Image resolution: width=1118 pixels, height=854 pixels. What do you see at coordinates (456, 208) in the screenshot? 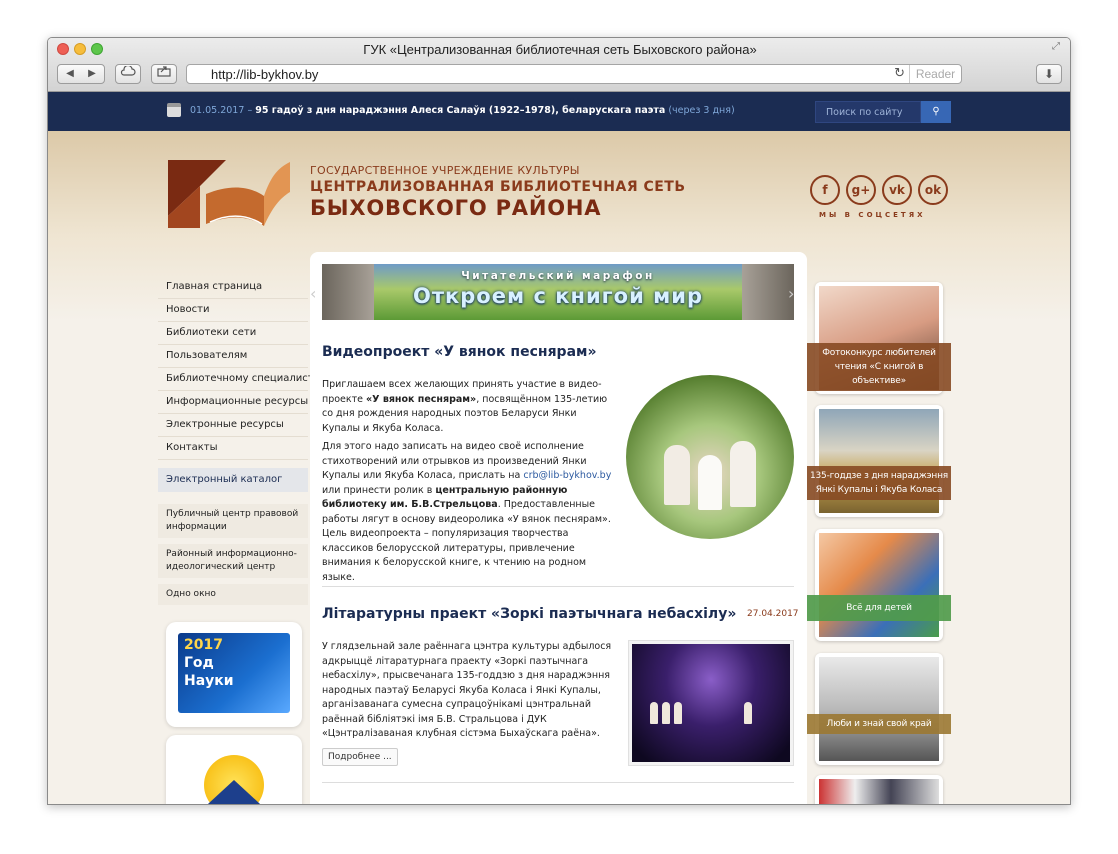
I see `org-district: БЫХОВСКОГО РАЙОНА` at bounding box center [456, 208].